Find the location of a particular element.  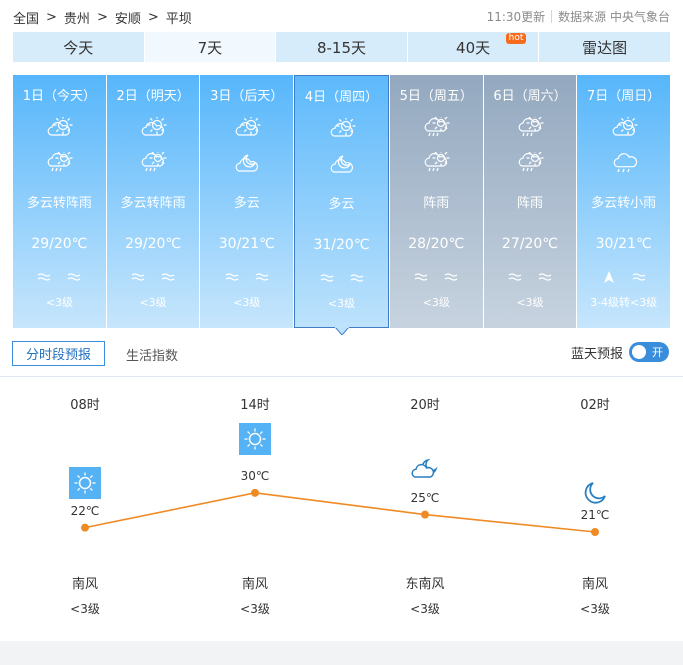

temperature-range: 31/20℃ is located at coordinates (341, 245).